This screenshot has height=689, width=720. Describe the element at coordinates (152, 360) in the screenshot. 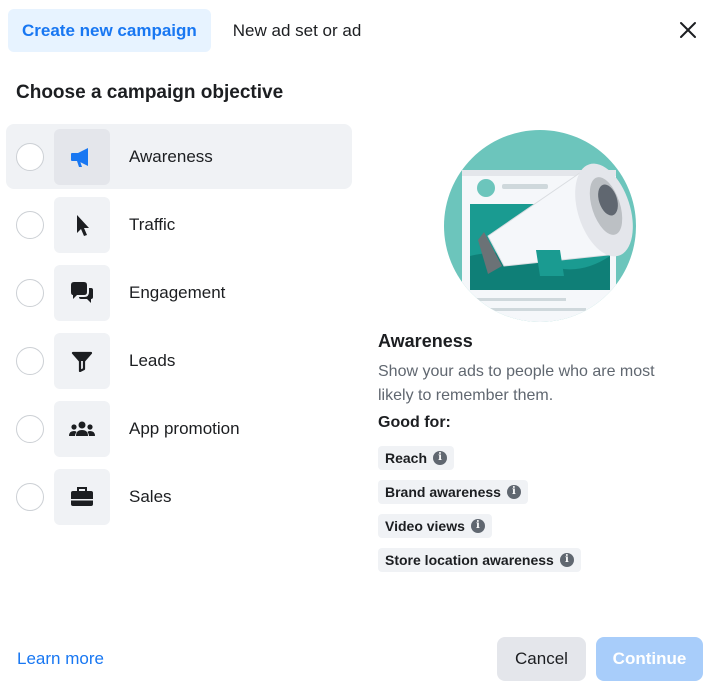

I see `objective-label: Leads` at that location.